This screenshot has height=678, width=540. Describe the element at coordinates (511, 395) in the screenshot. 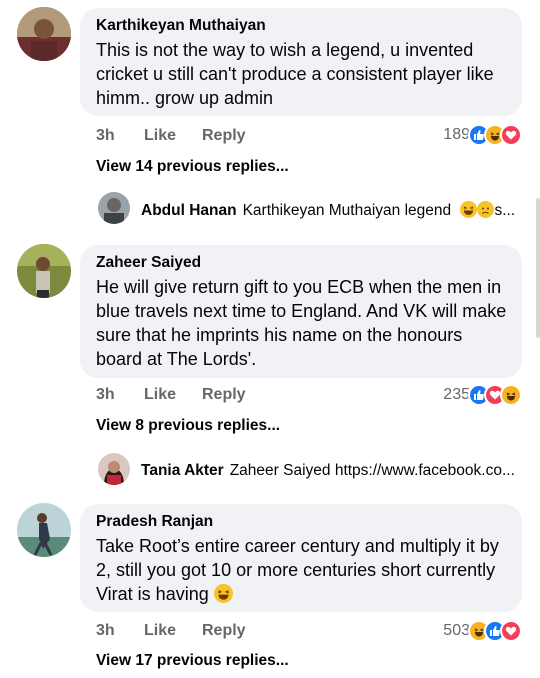

I see `haha-icon` at that location.